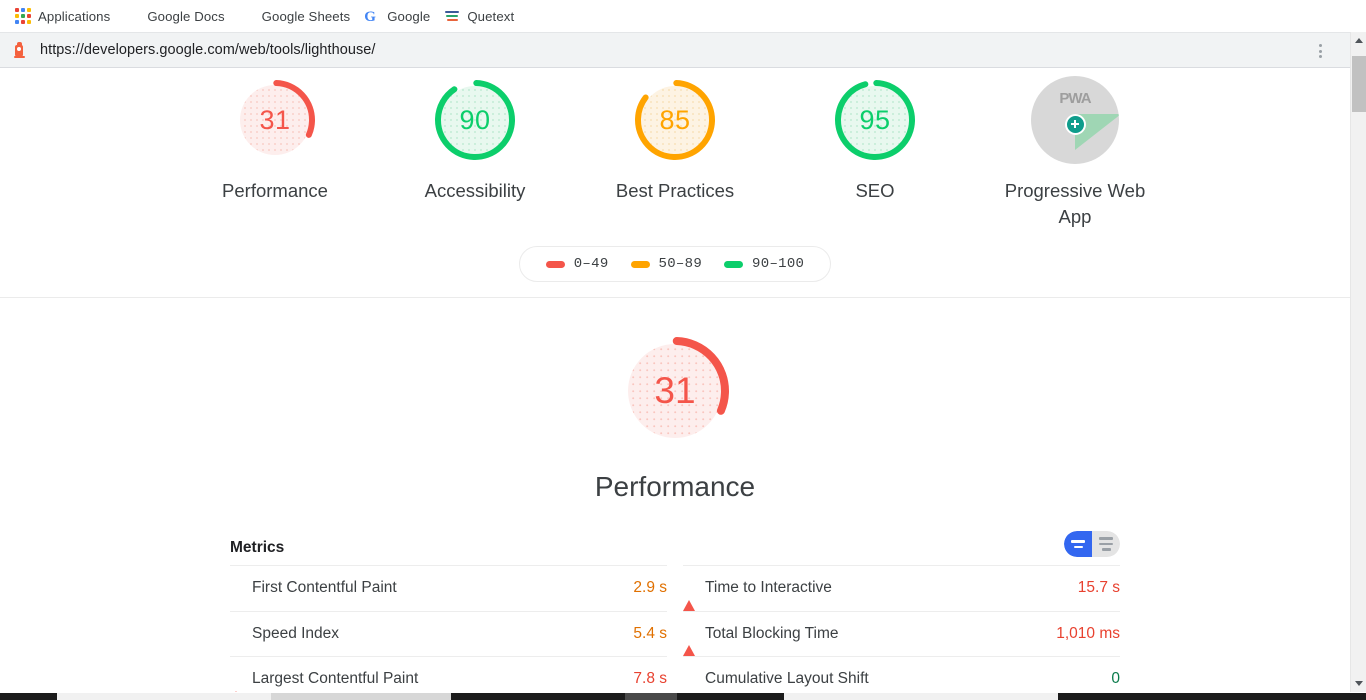 The image size is (1366, 700). What do you see at coordinates (235, 633) in the screenshot?
I see `metric-status-square-icon` at bounding box center [235, 633].